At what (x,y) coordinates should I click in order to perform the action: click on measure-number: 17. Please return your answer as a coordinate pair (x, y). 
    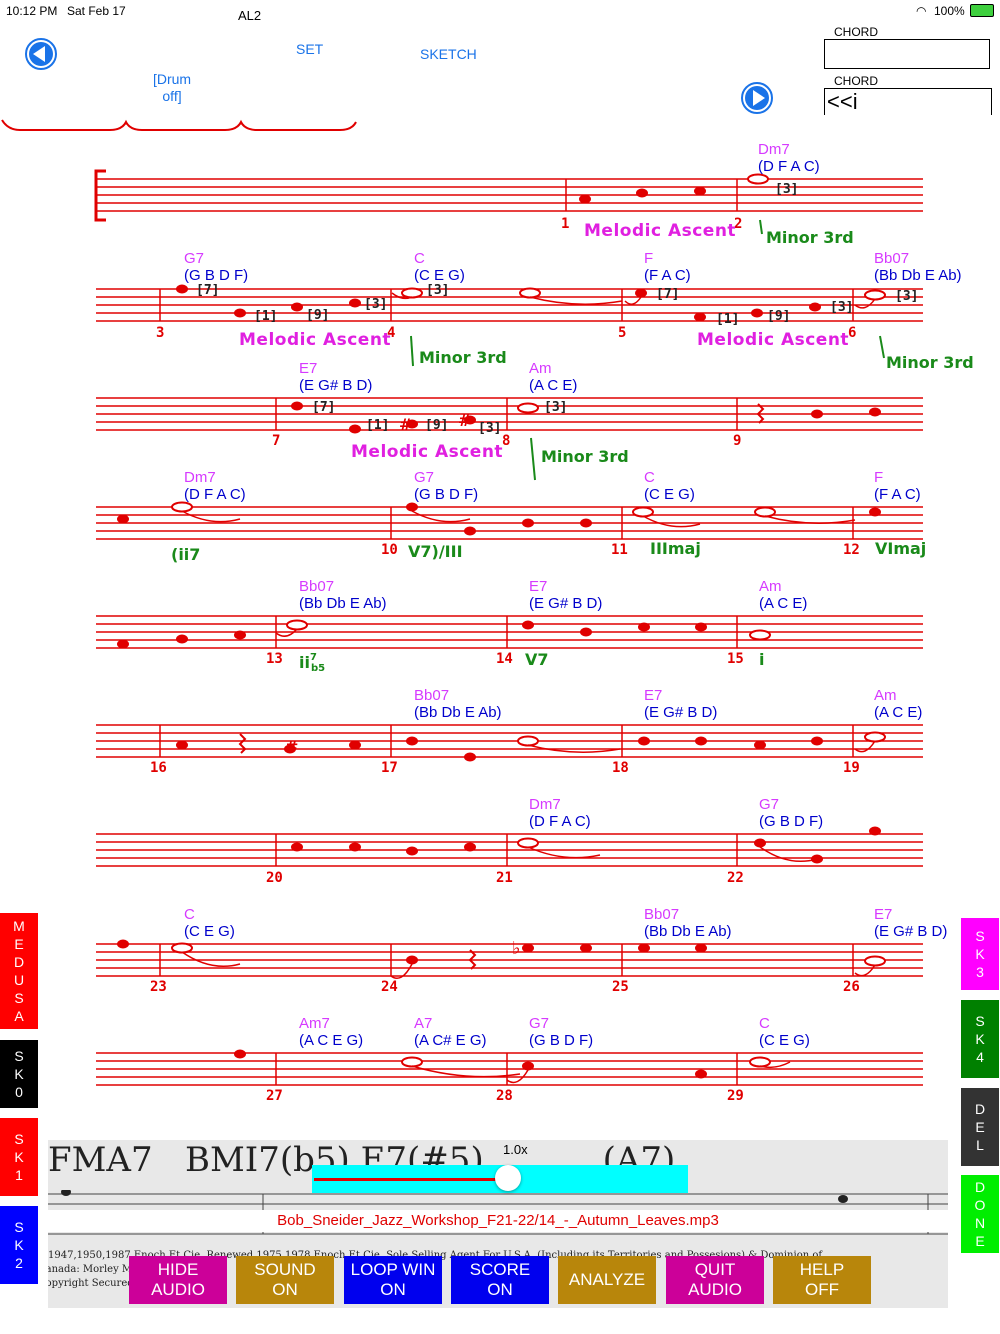
    Looking at the image, I should click on (389, 768).